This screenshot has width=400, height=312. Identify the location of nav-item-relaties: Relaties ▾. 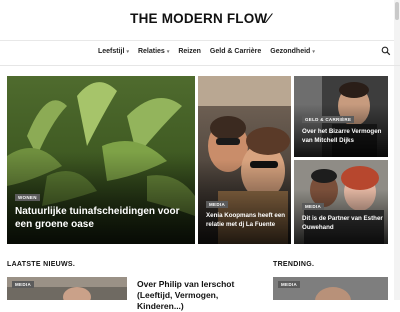
(153, 51).